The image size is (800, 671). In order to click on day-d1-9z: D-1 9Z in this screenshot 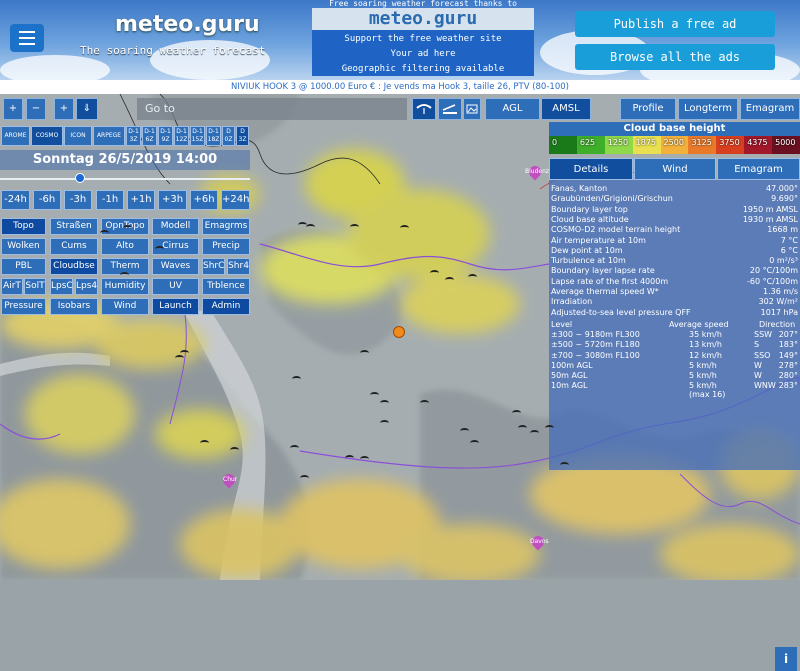, I will do `click(165, 136)`.